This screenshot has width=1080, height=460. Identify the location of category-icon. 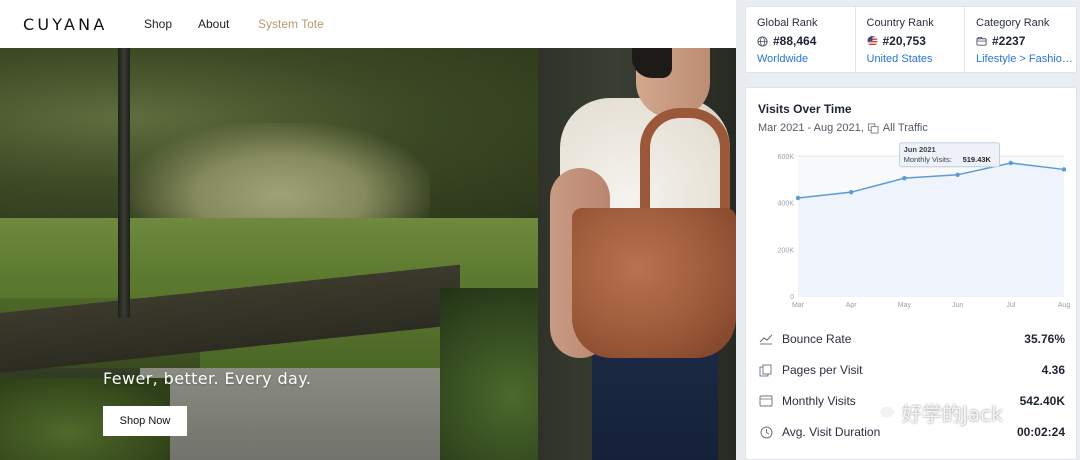
(981, 41).